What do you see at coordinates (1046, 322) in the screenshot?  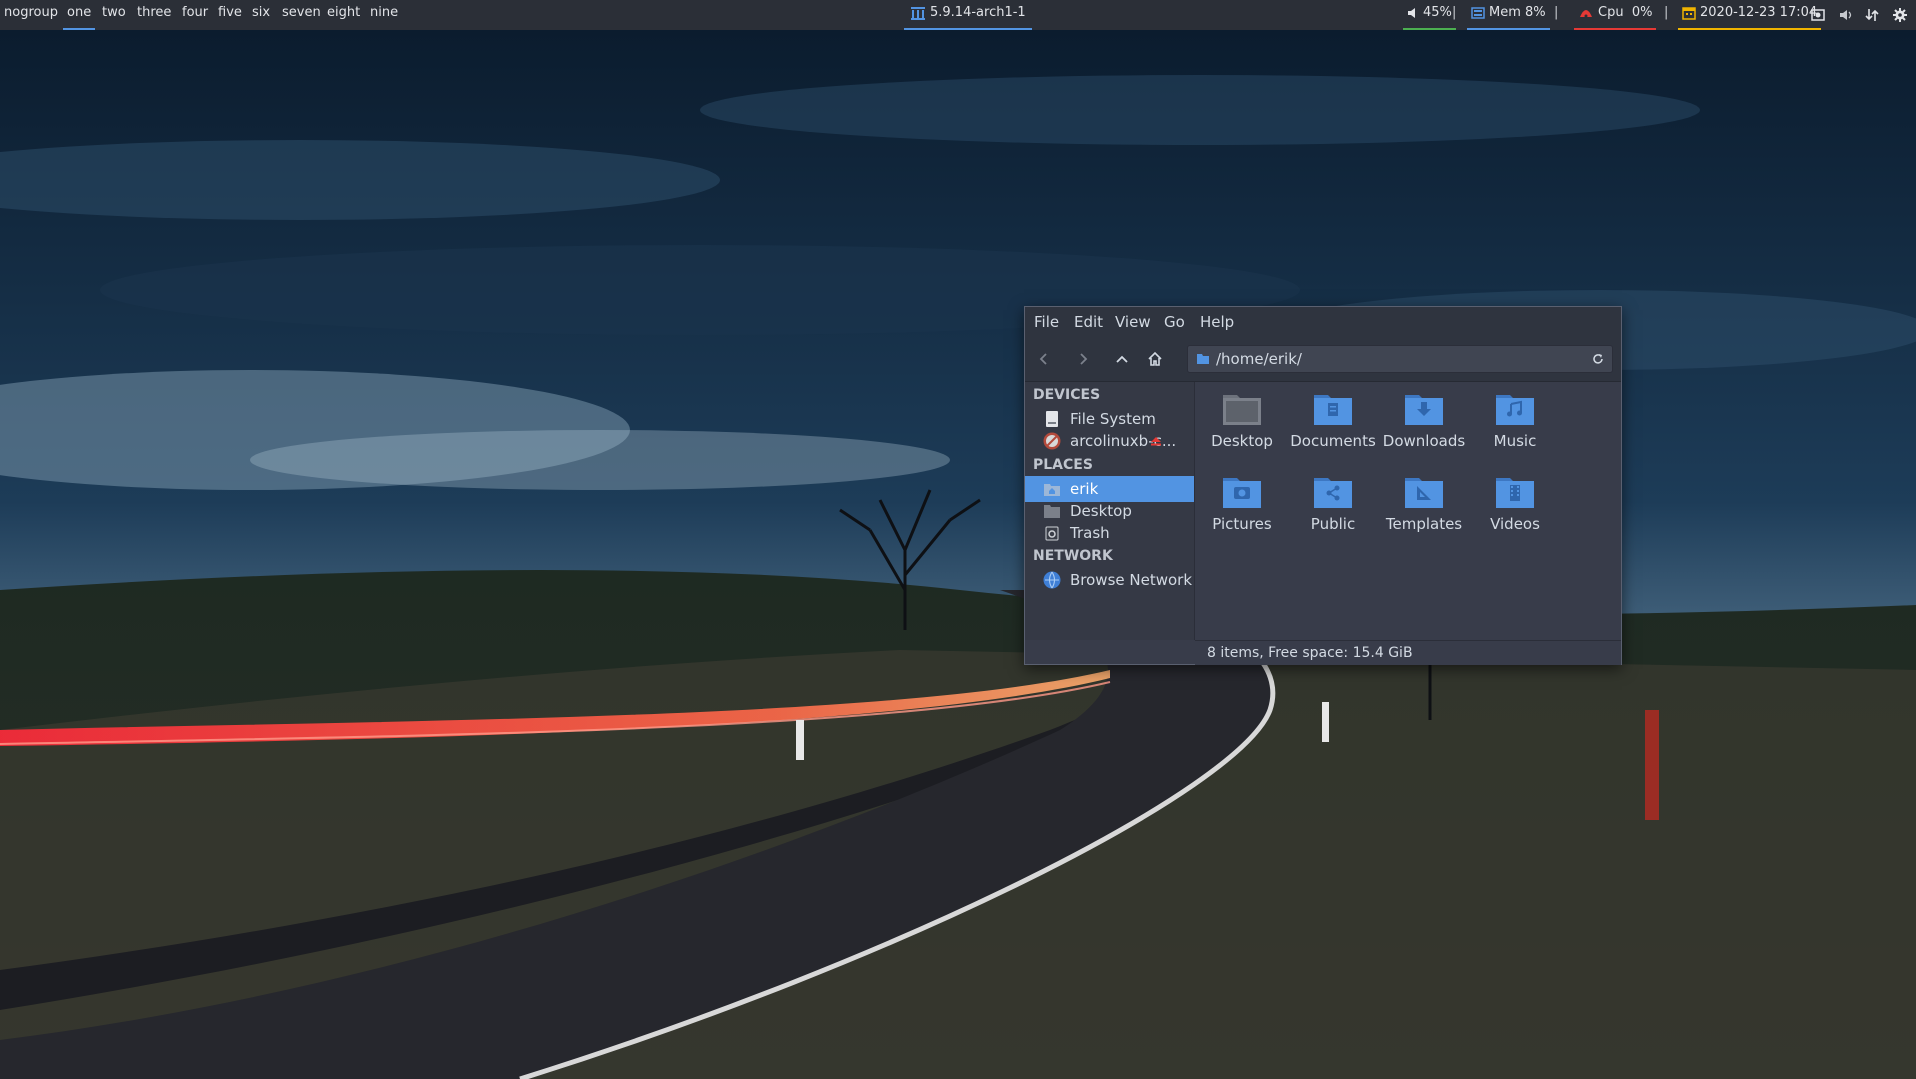 I see `menu-file: File` at bounding box center [1046, 322].